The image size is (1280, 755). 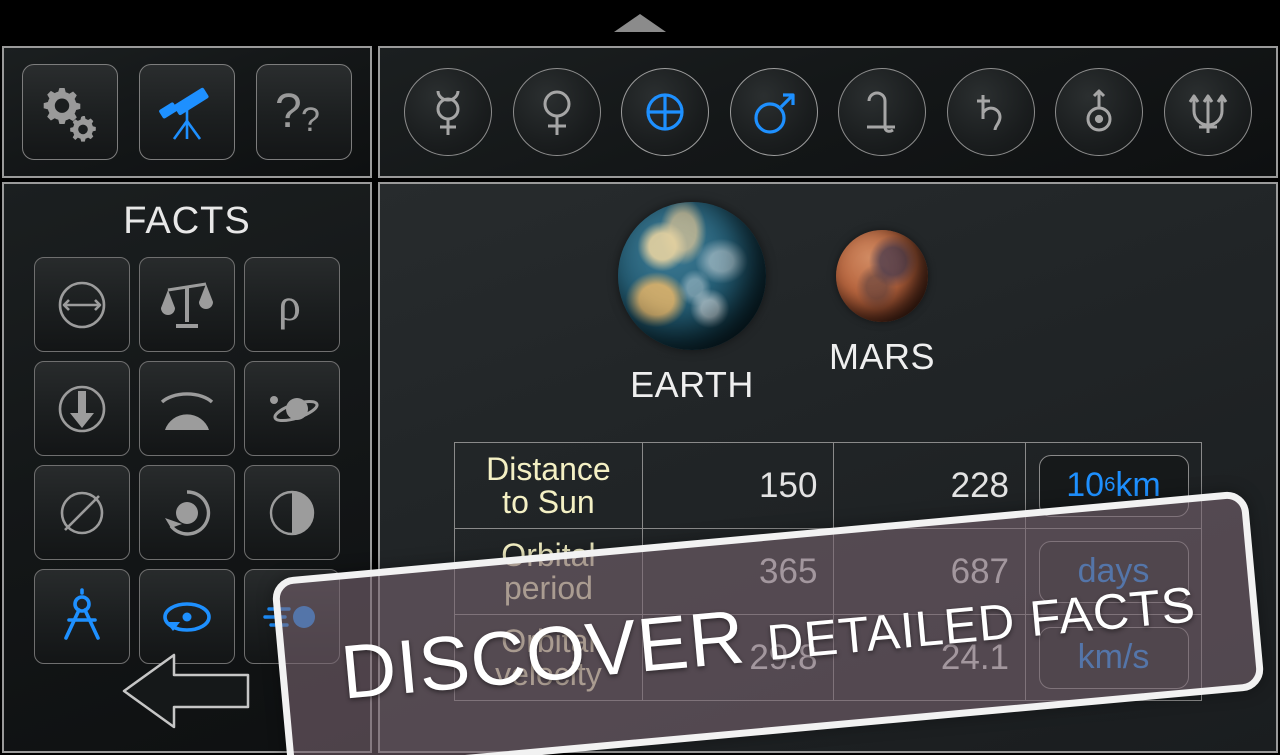 I want to click on earth-globe-image, so click(x=692, y=276).